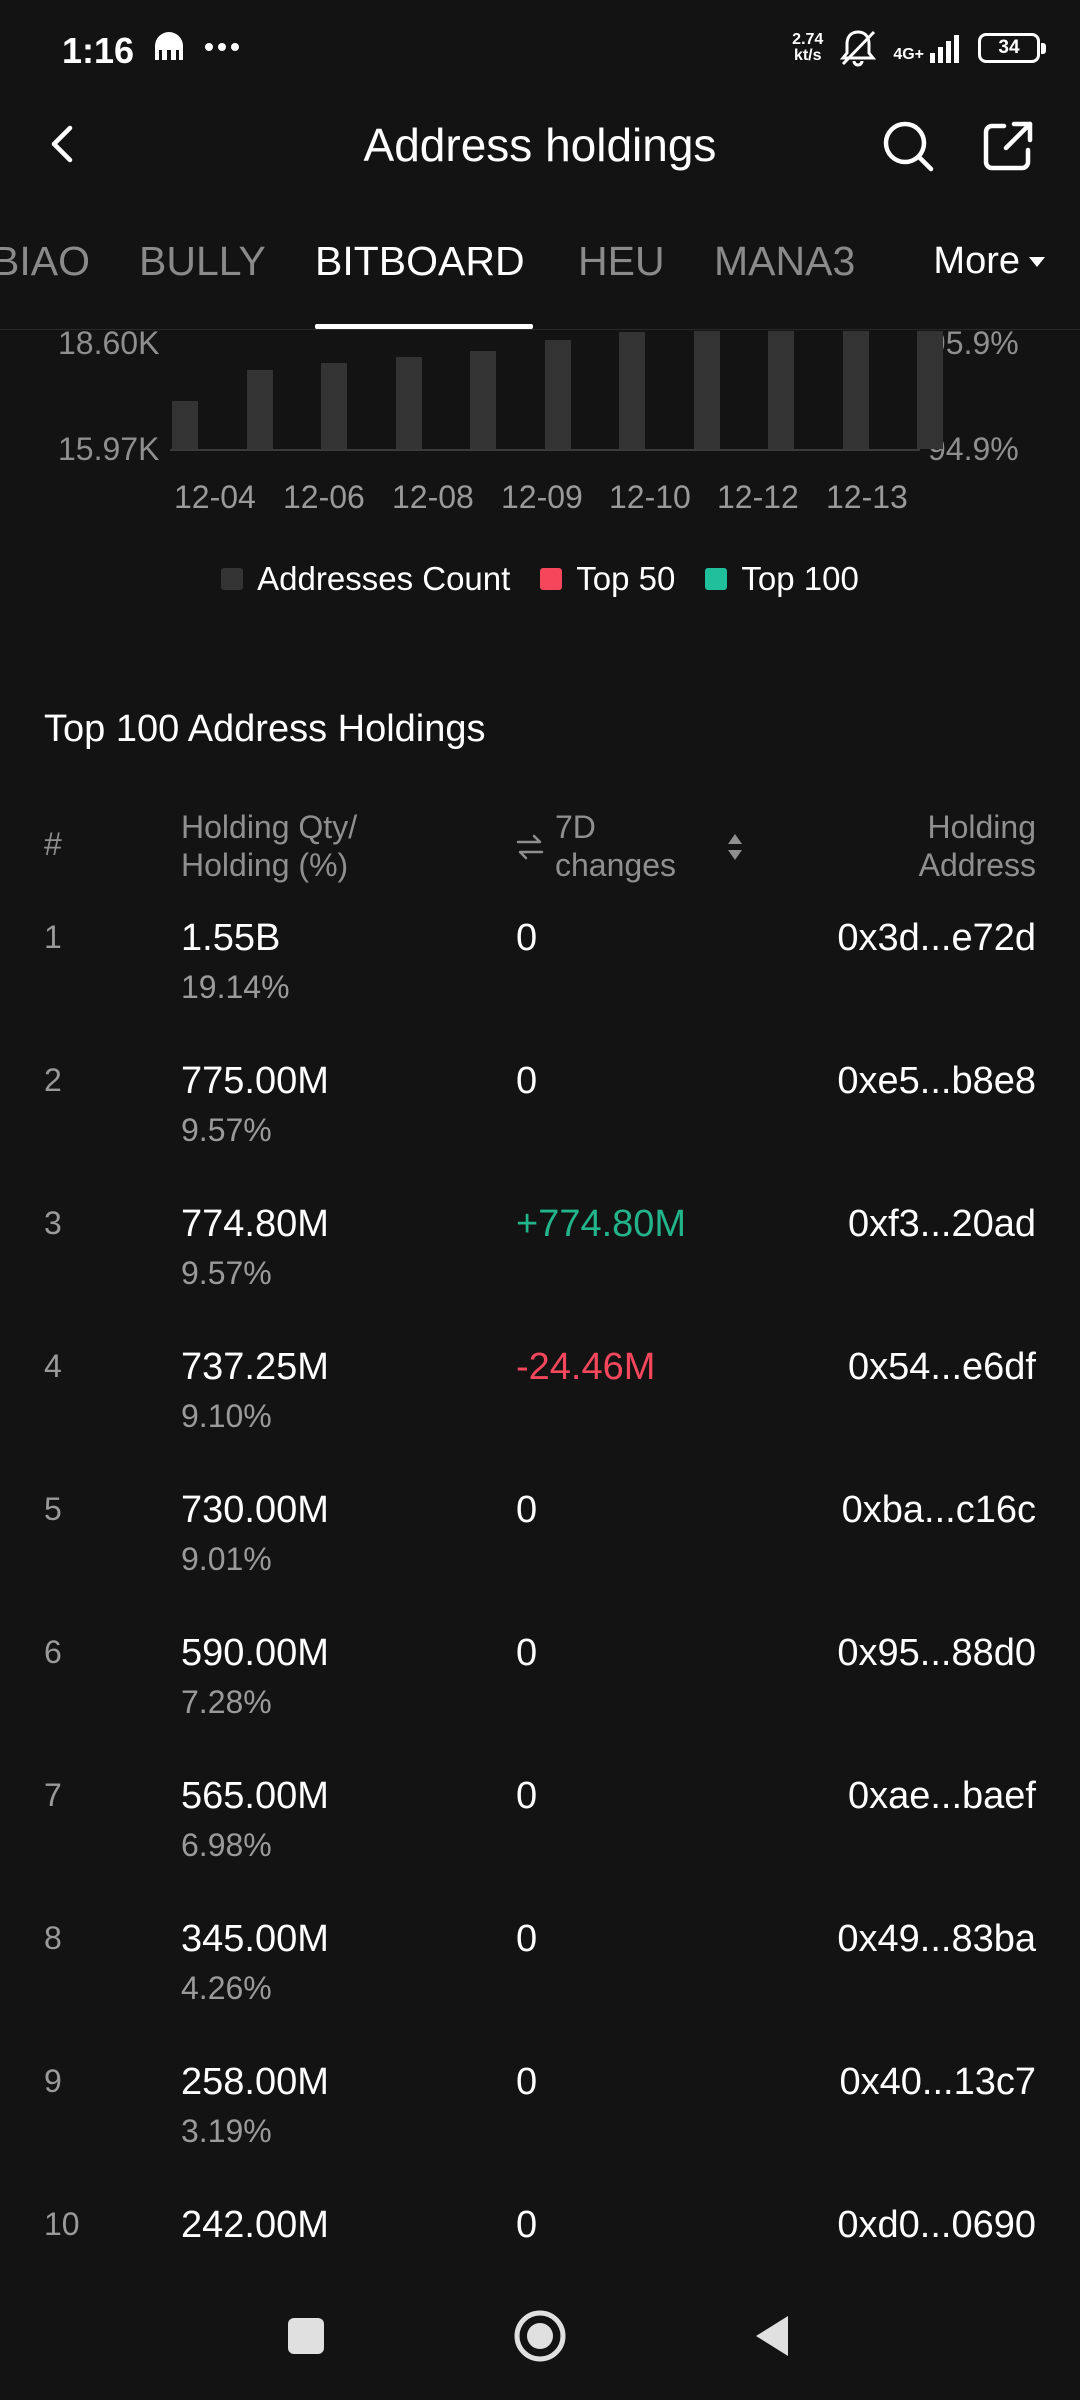 This screenshot has height=2400, width=1080. Describe the element at coordinates (735, 847) in the screenshot. I see `sort-icon` at that location.